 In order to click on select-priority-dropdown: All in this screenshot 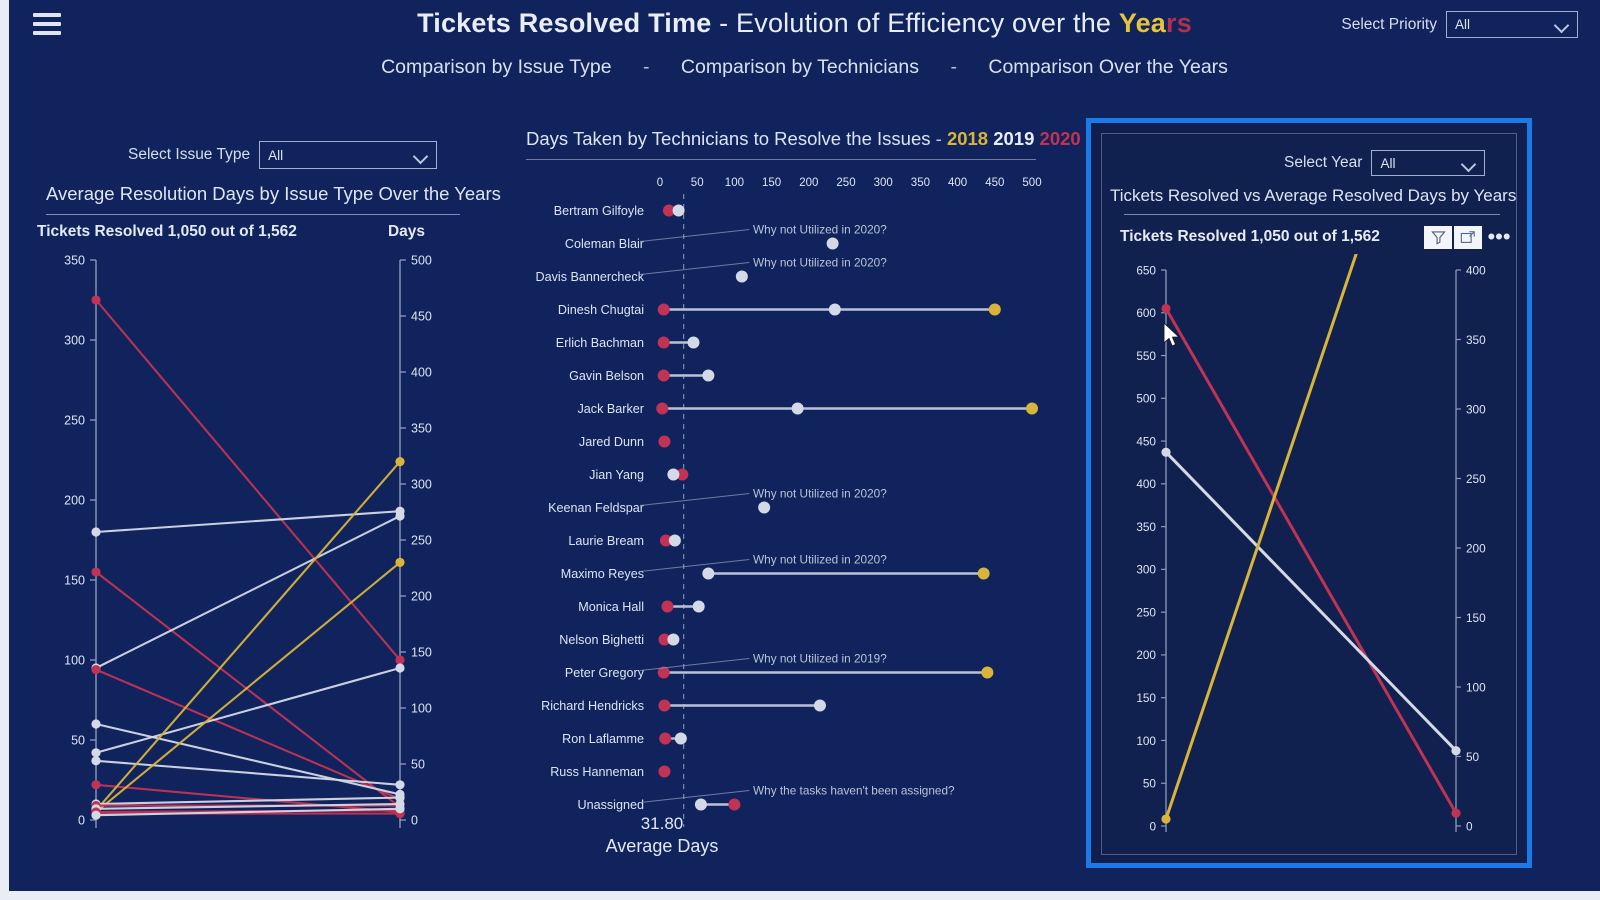, I will do `click(1512, 24)`.